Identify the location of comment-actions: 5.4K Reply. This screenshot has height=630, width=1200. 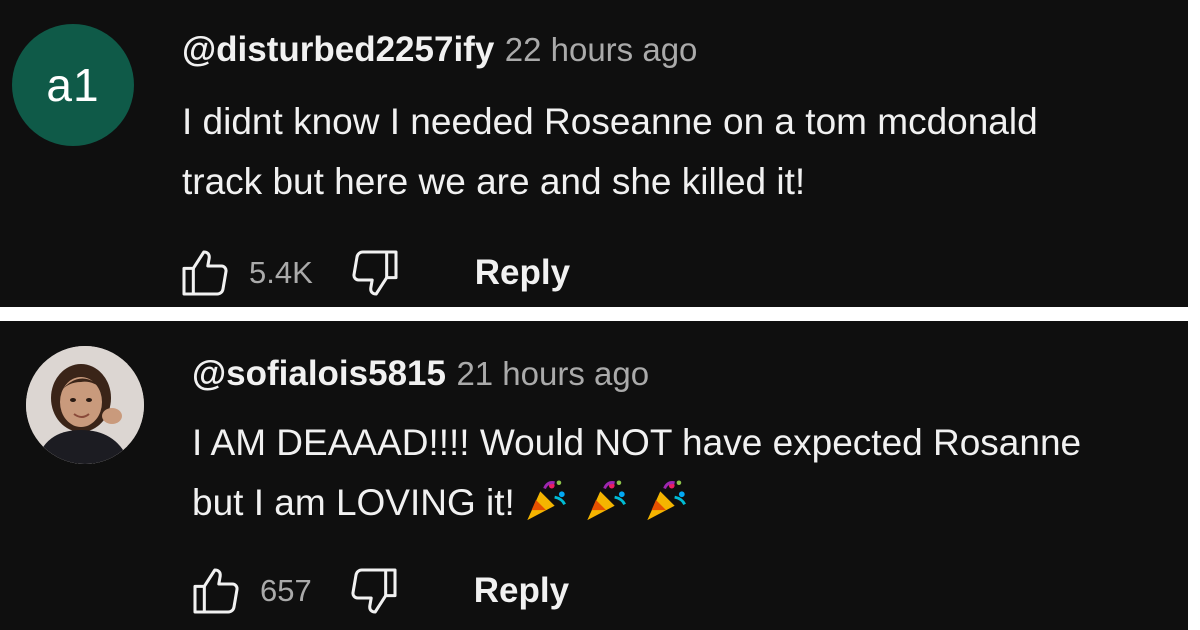
(372, 273).